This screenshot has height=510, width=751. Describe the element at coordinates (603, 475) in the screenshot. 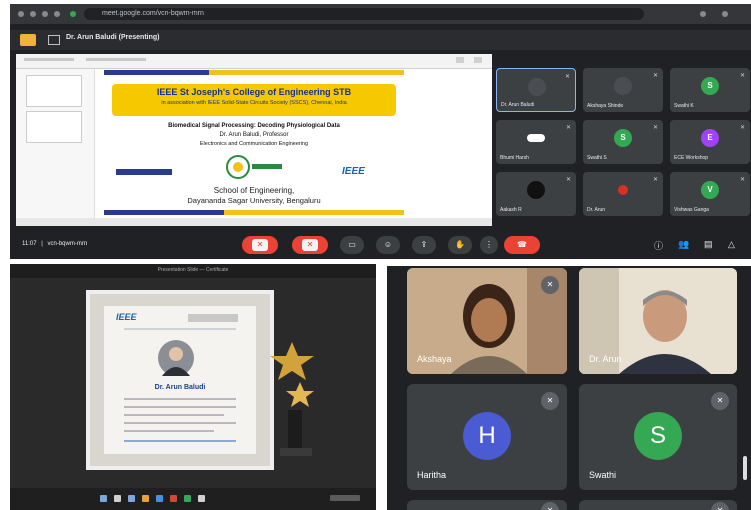

I see `participant-name: Swathi` at that location.